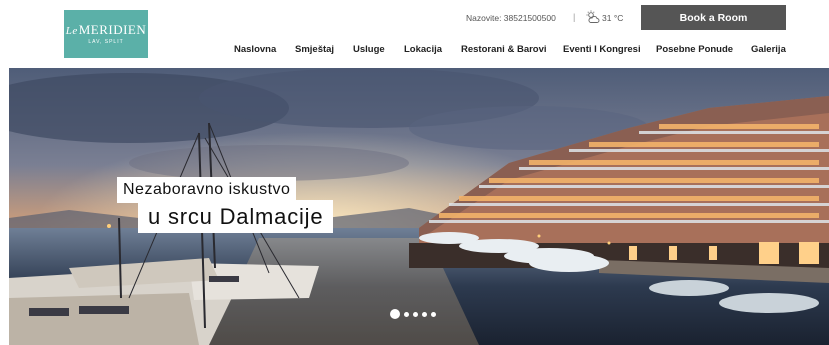 This screenshot has width=829, height=345. Describe the element at coordinates (768, 49) in the screenshot. I see `nav-item-galerija: Galerija` at that location.